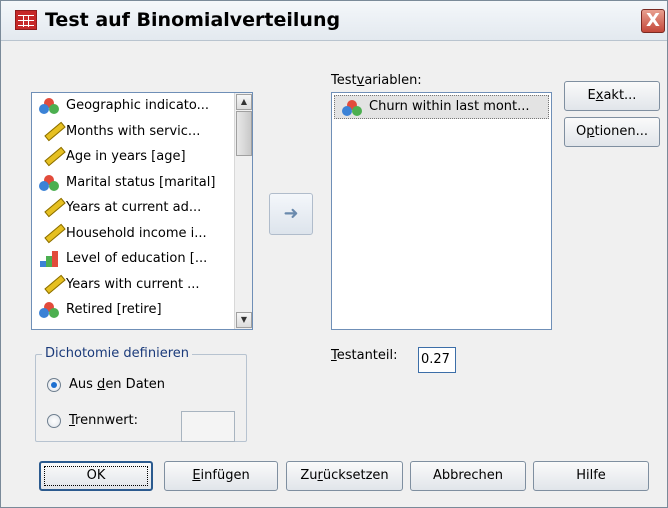  I want to click on scroll-down-icon: ▼, so click(244, 320).